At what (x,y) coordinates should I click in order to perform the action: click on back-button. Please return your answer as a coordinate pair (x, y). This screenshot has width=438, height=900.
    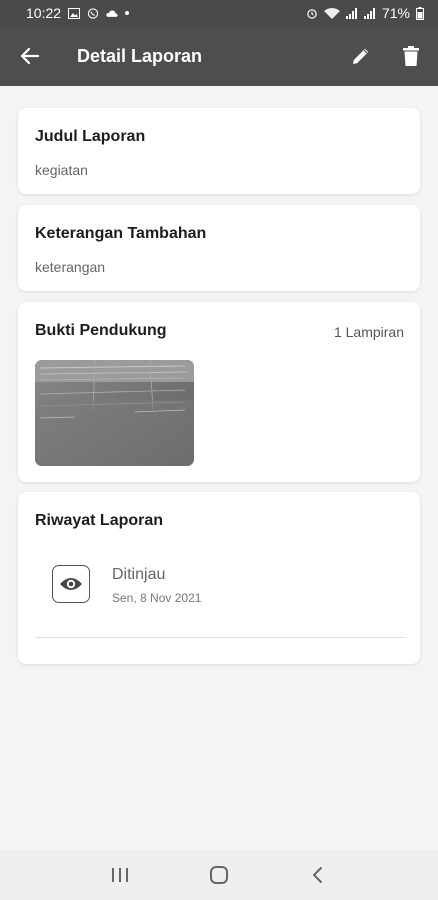
    Looking at the image, I should click on (30, 56).